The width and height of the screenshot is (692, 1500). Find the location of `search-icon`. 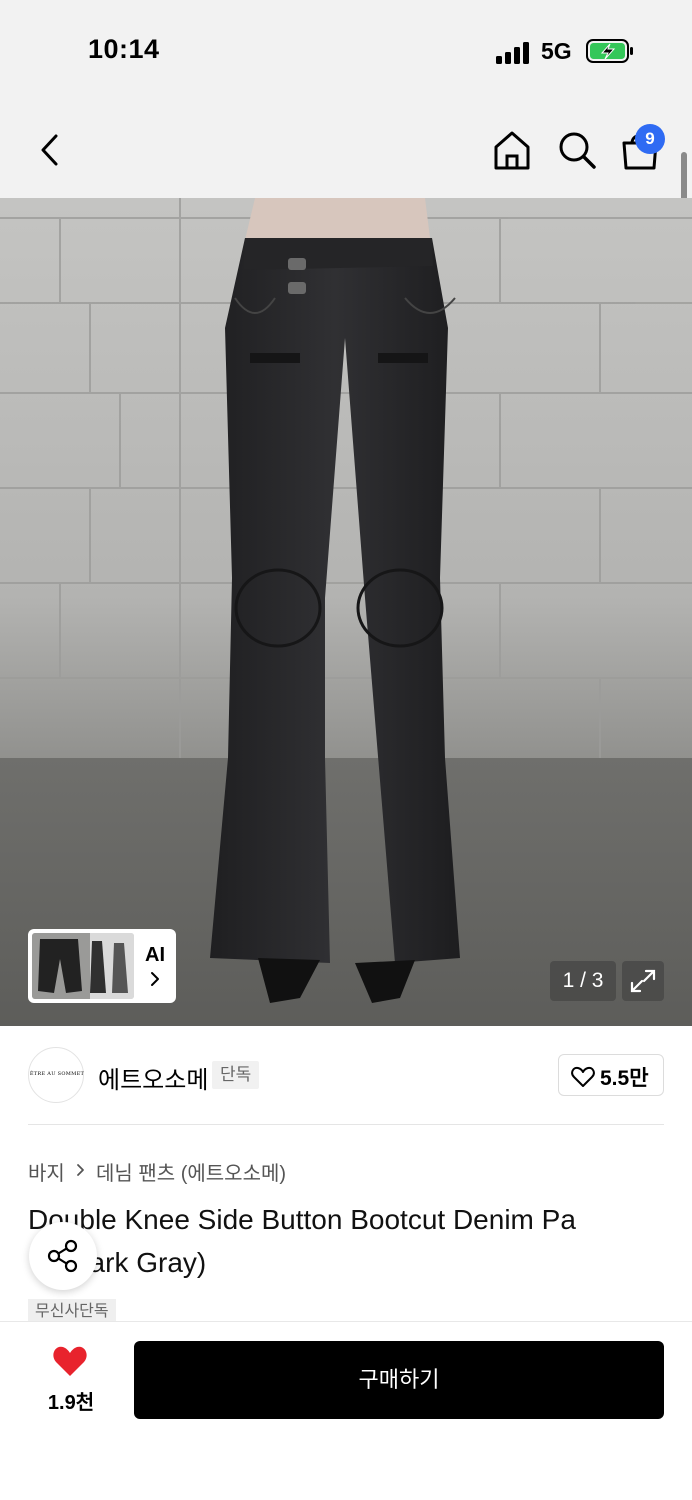

search-icon is located at coordinates (577, 150).